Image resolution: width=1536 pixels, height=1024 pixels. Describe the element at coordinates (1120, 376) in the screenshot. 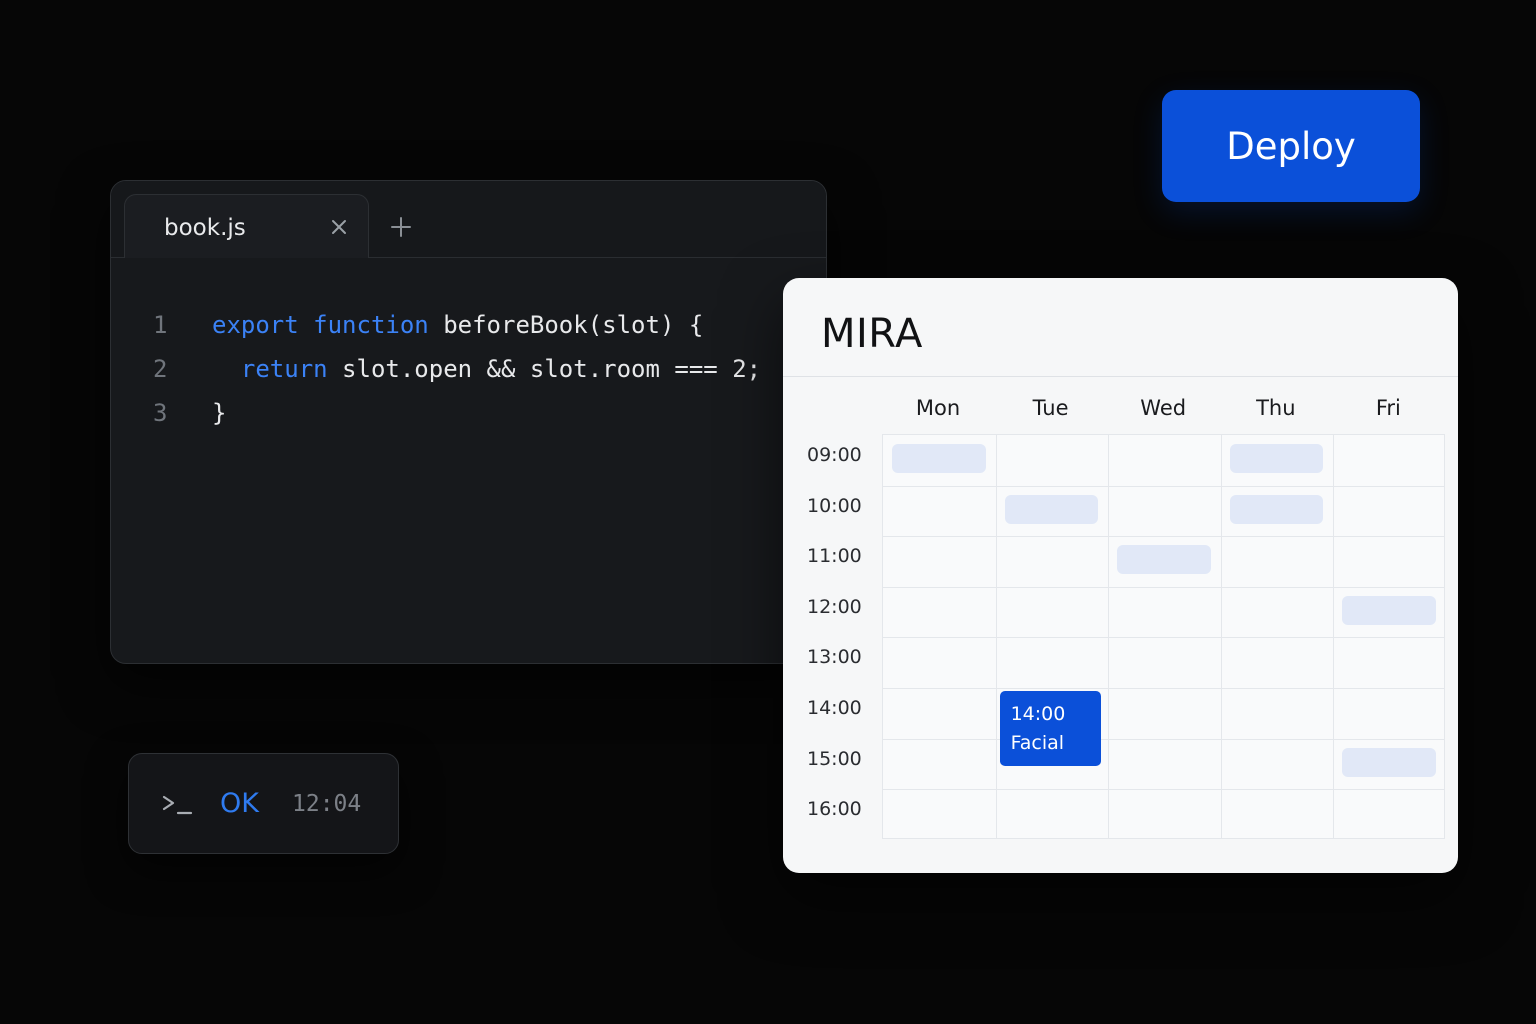

I see `calendar-divider` at that location.